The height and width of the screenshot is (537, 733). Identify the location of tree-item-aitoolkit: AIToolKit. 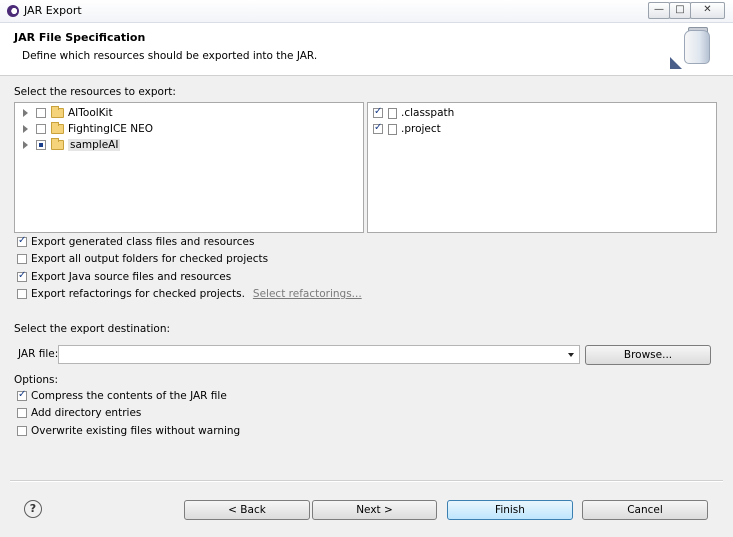
(68, 113).